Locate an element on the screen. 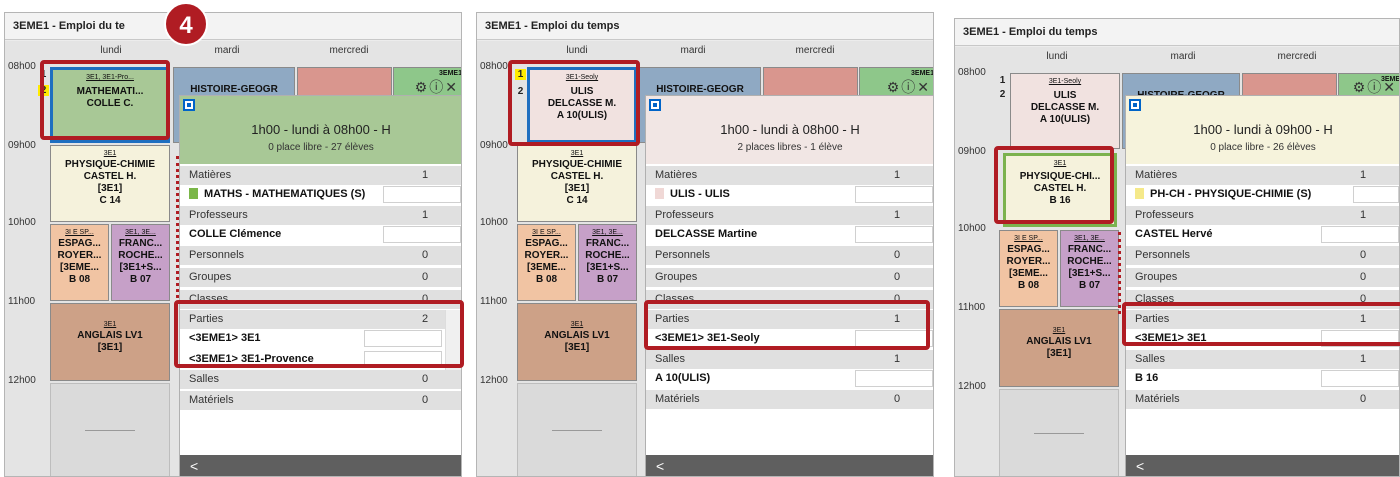  professeur-value: COLLE Clémence is located at coordinates (320, 234).